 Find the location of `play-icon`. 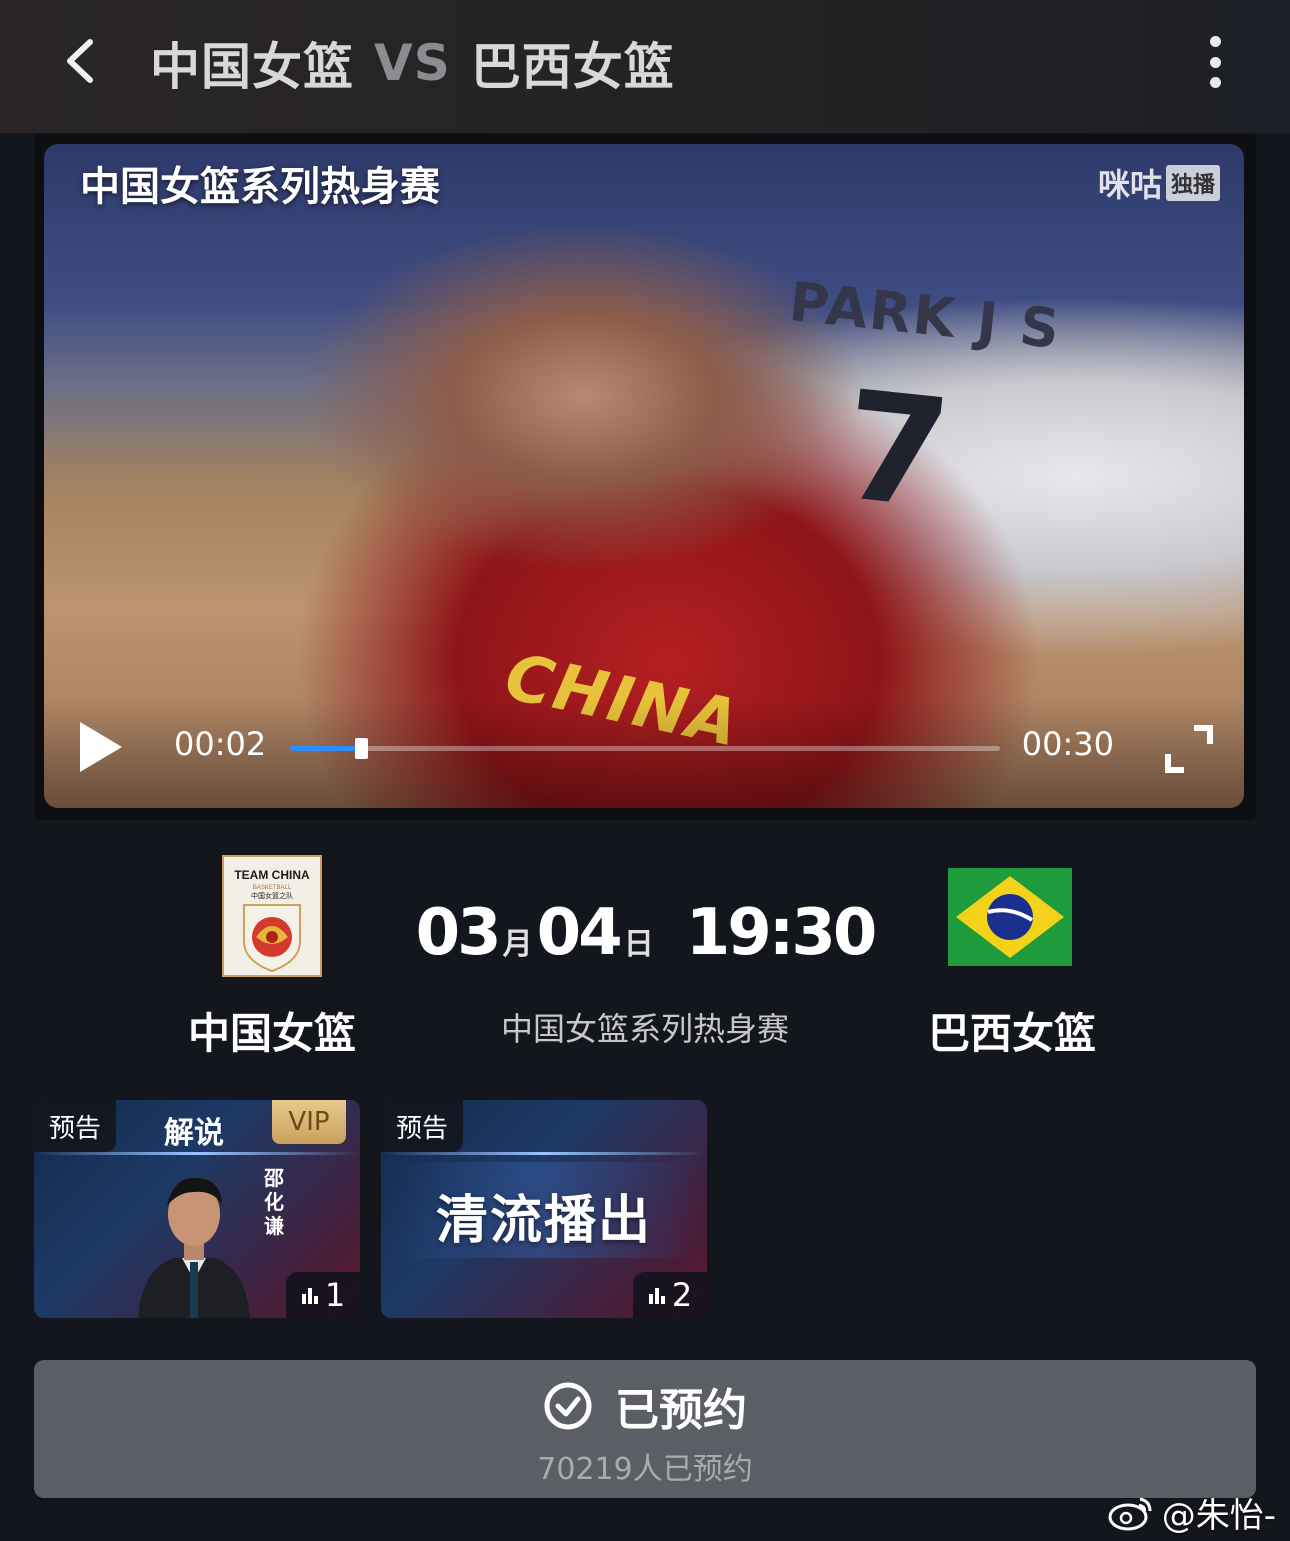

play-icon is located at coordinates (101, 747).